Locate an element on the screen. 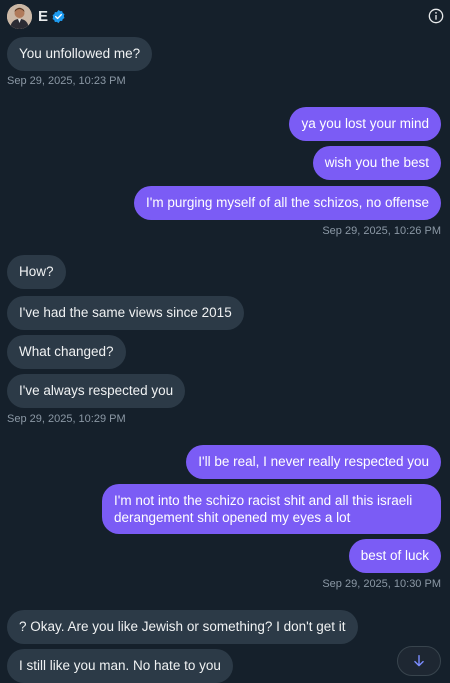  incoming-message: What changed? is located at coordinates (66, 352).